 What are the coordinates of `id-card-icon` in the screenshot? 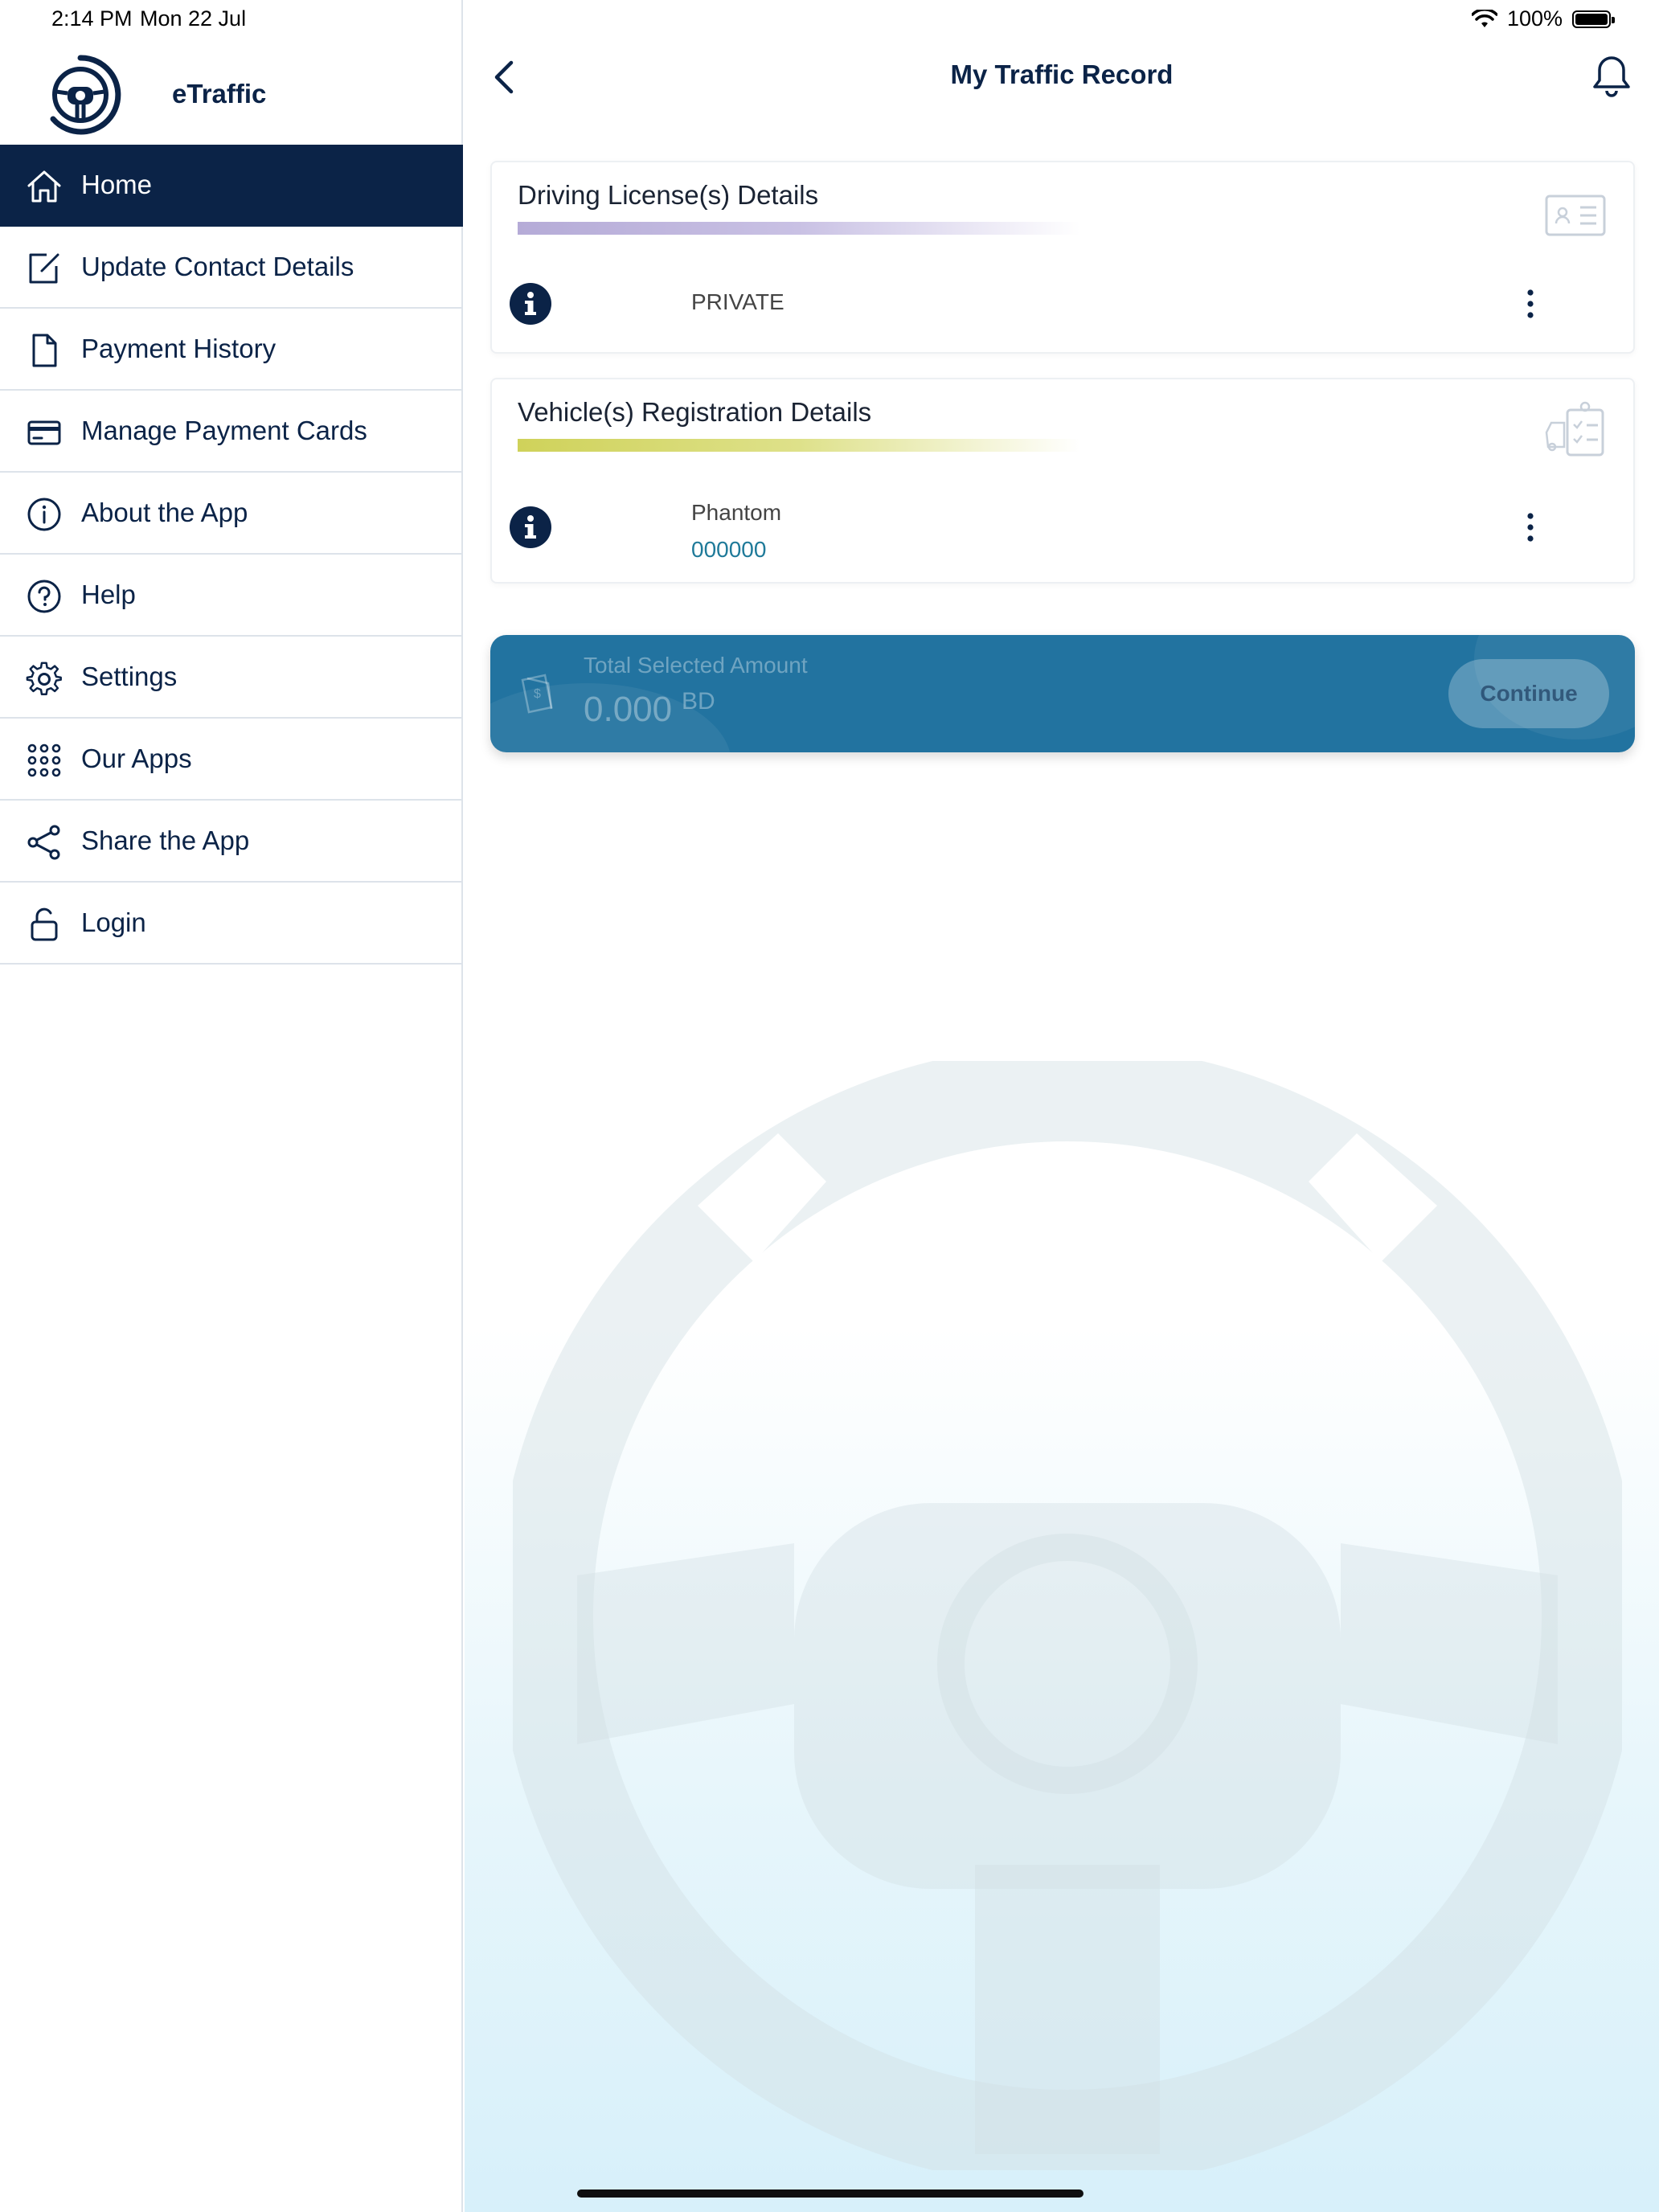 It's located at (1575, 216).